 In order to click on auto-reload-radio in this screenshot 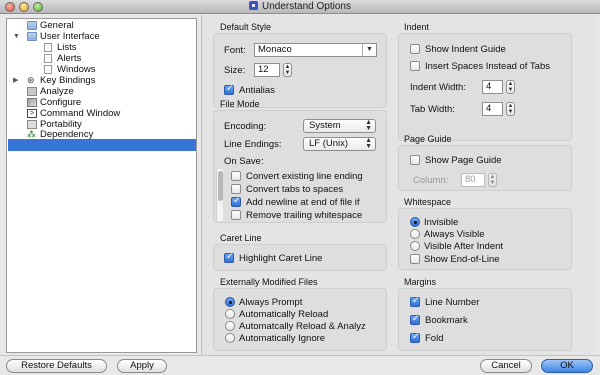, I will do `click(230, 314)`.